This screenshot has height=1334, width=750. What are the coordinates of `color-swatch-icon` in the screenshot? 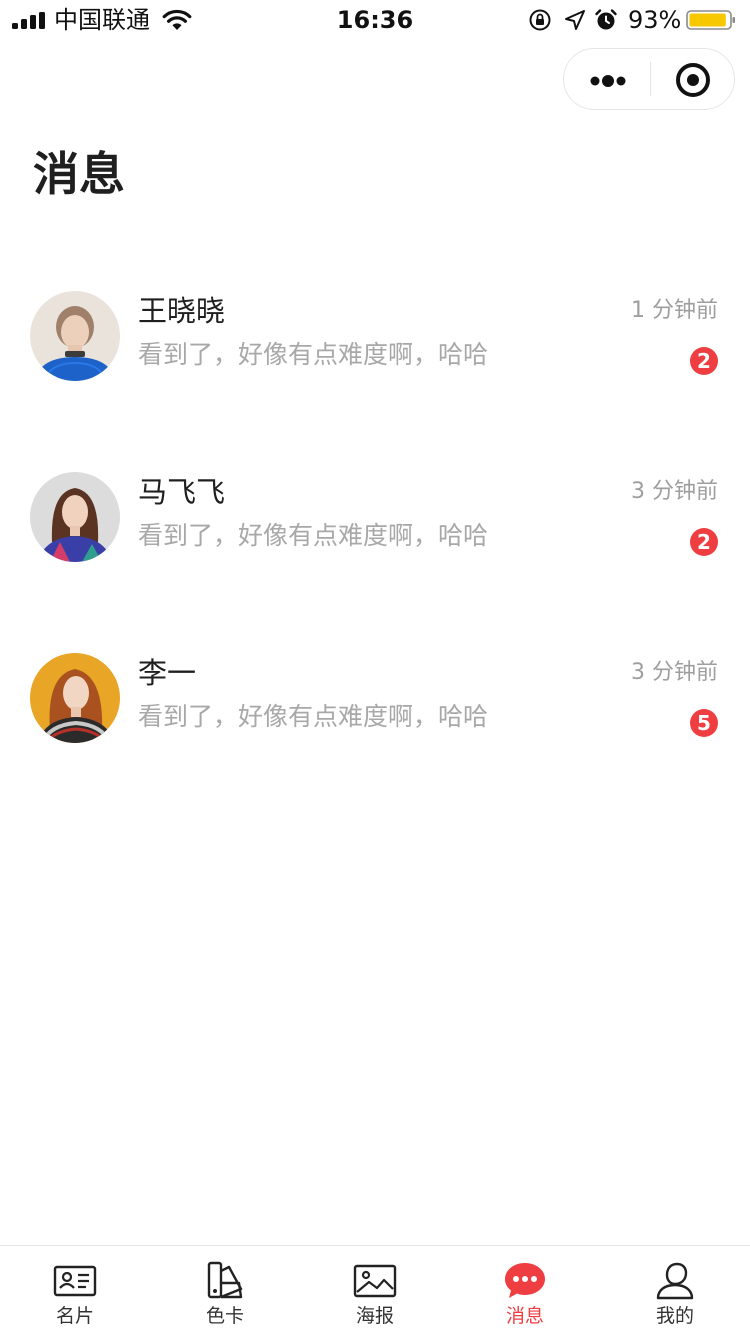 It's located at (225, 1280).